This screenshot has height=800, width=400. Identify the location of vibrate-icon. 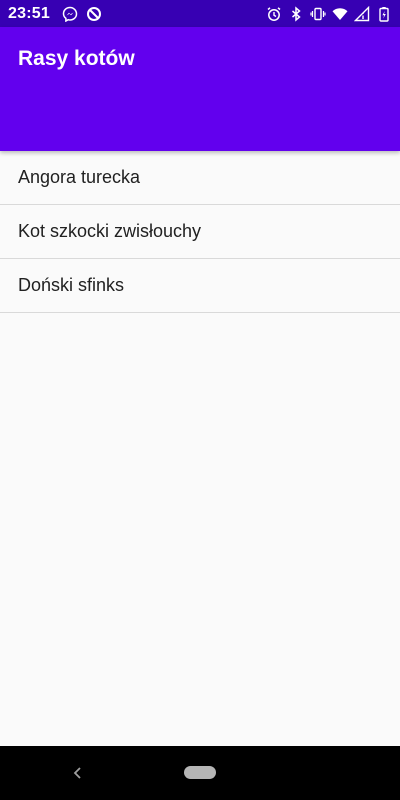
(318, 14).